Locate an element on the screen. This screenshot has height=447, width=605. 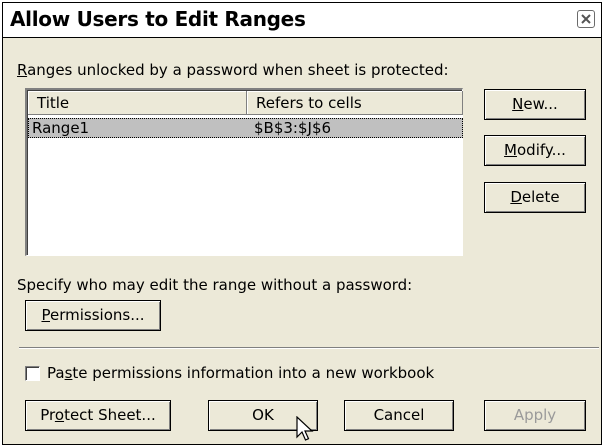
range-refers-to-cell: $B$3:$J$6 is located at coordinates (293, 128).